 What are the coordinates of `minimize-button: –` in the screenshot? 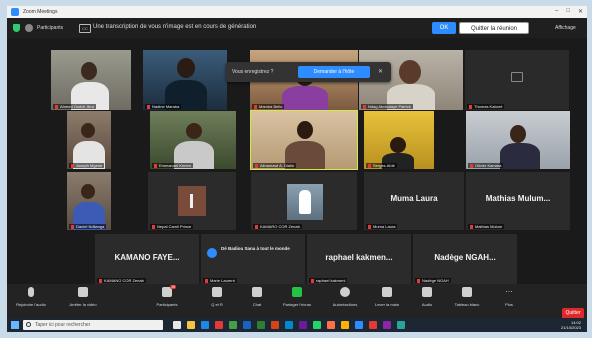 It's located at (556, 11).